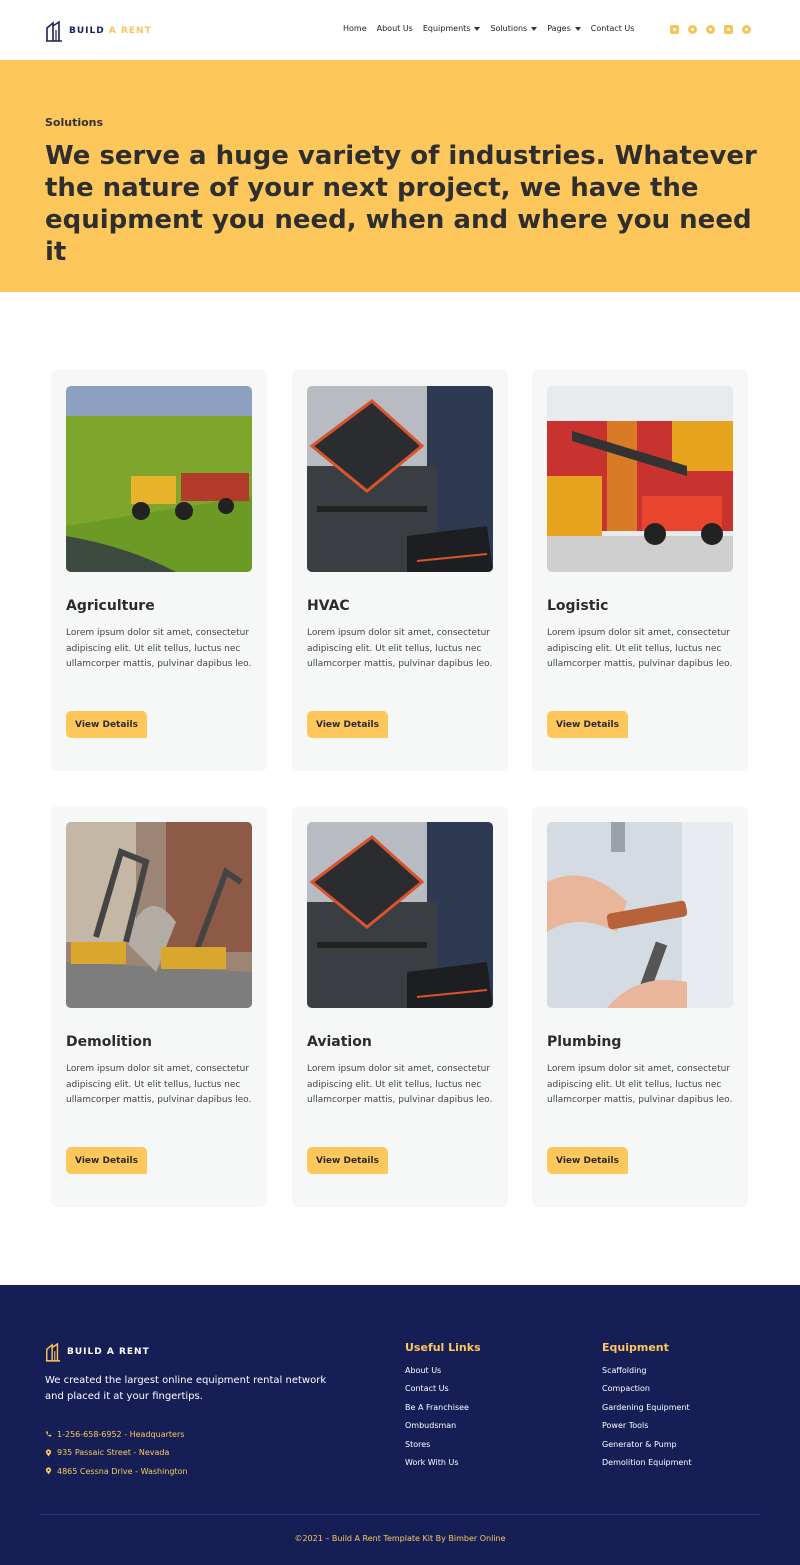 The height and width of the screenshot is (1565, 800). What do you see at coordinates (110, 31) in the screenshot?
I see `brand-name: BUILD A RENT` at bounding box center [110, 31].